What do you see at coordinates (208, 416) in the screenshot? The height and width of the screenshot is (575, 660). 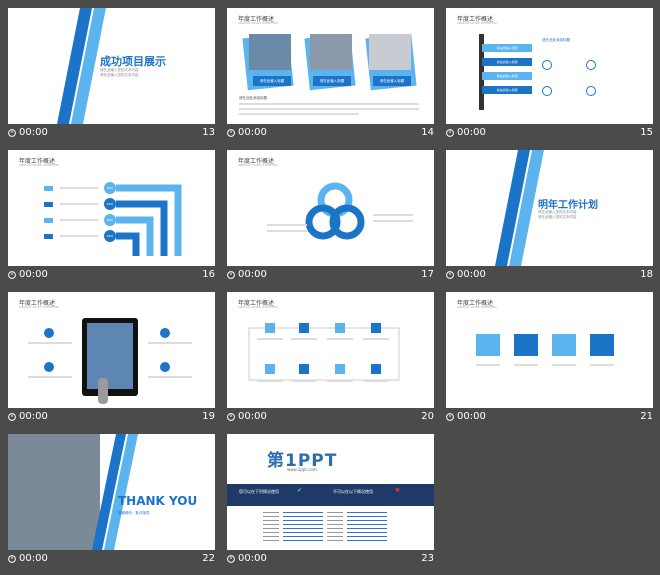 I see `slide-number: 19` at bounding box center [208, 416].